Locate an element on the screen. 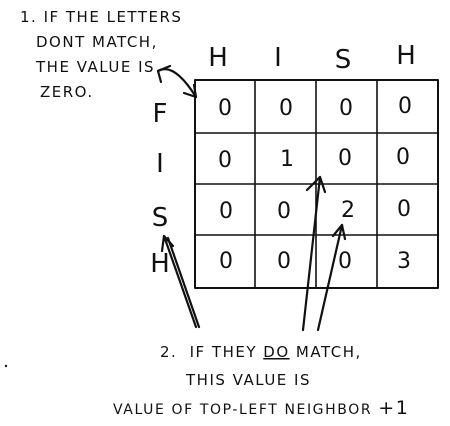 The height and width of the screenshot is (426, 450). column-letter-1: H is located at coordinates (218, 58).